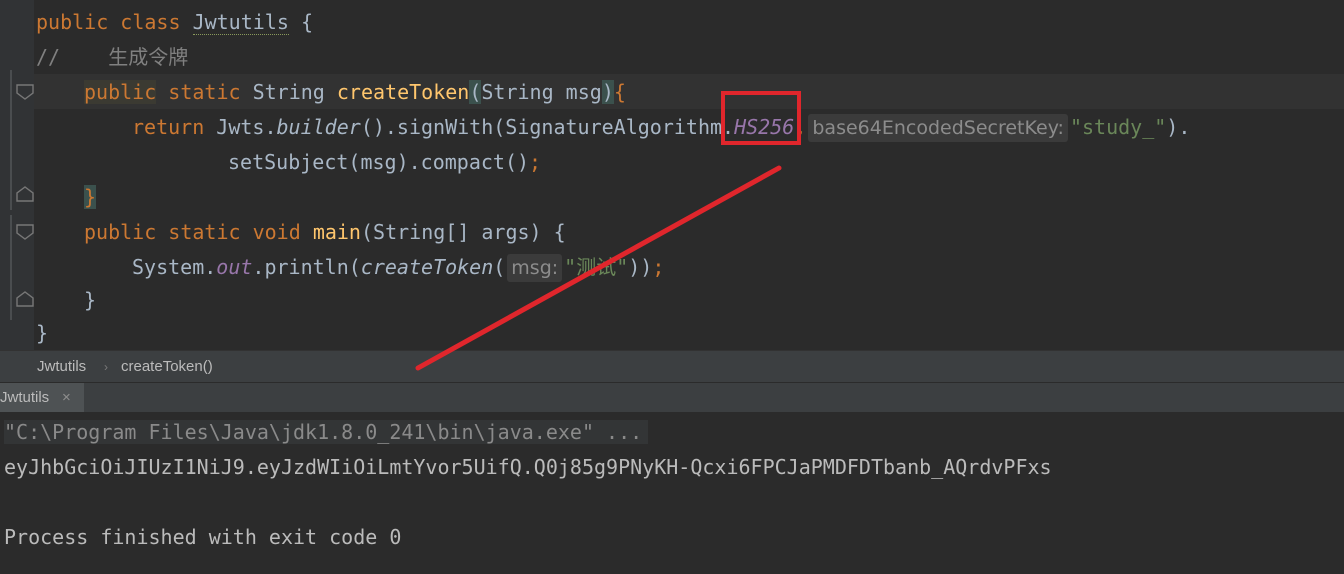 The width and height of the screenshot is (1344, 574). What do you see at coordinates (167, 367) in the screenshot?
I see `breadcrumb-item-method: createToken()` at bounding box center [167, 367].